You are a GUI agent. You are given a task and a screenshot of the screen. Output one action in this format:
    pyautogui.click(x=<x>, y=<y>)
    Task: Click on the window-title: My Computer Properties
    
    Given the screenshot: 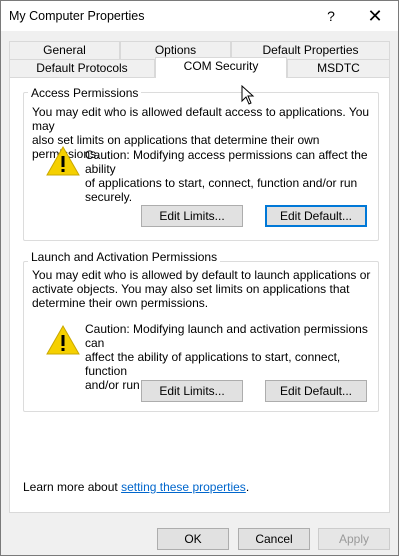 What is the action you would take?
    pyautogui.click(x=77, y=16)
    